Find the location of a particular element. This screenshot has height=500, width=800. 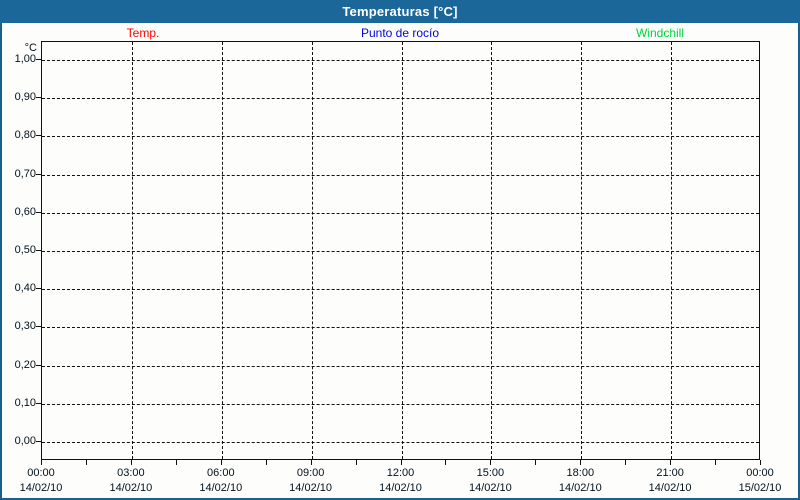

x-tick-time-label: 21:00 is located at coordinates (670, 473).